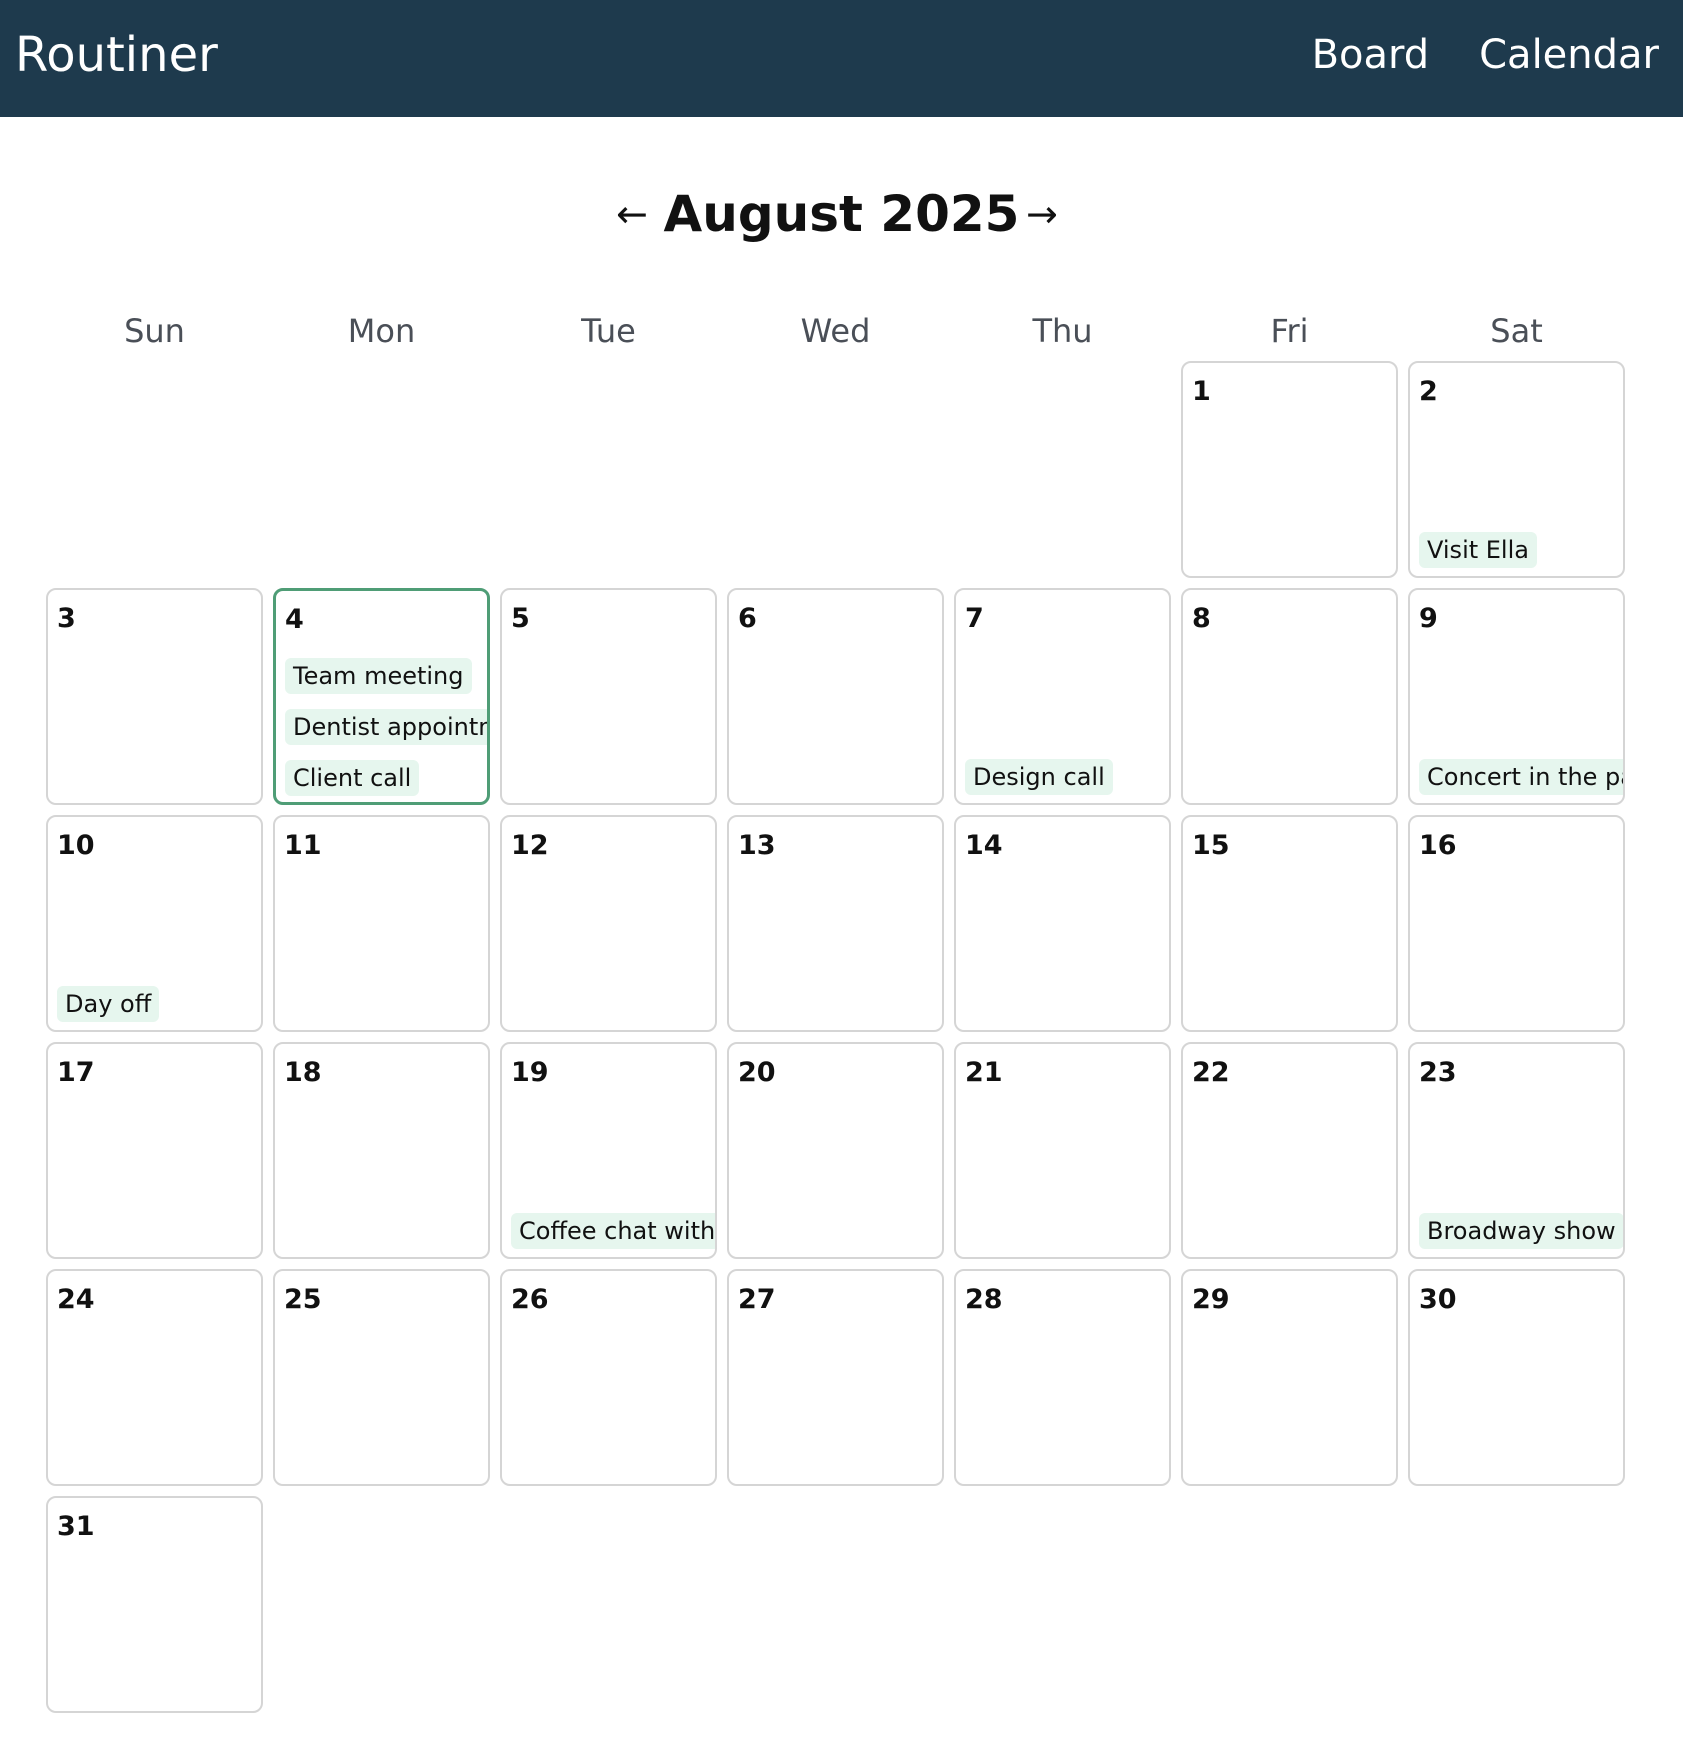 Image resolution: width=1683 pixels, height=1739 pixels. I want to click on event-list: Visit Ella, so click(1521, 550).